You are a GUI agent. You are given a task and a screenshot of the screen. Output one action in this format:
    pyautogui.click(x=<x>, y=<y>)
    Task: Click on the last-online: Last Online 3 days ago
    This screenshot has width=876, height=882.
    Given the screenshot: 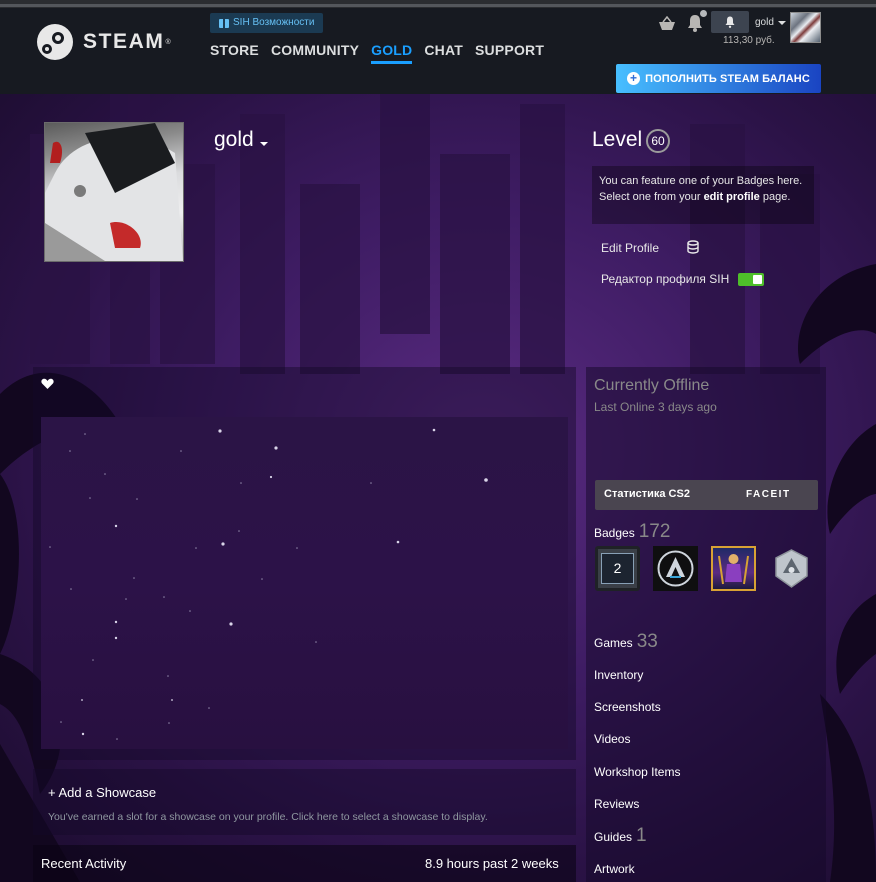 What is the action you would take?
    pyautogui.click(x=655, y=407)
    